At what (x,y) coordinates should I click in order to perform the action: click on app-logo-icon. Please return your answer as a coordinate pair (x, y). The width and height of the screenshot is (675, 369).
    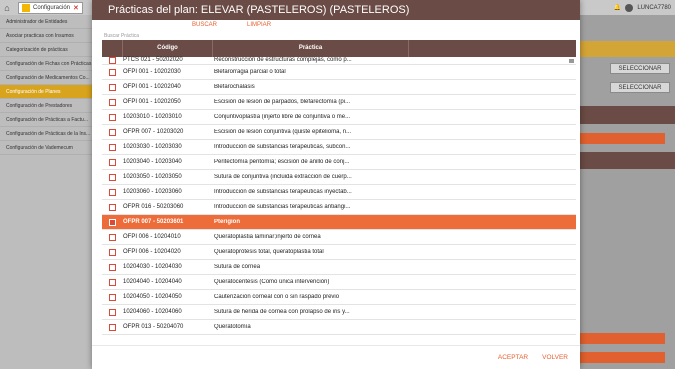
    Looking at the image, I should click on (26, 7).